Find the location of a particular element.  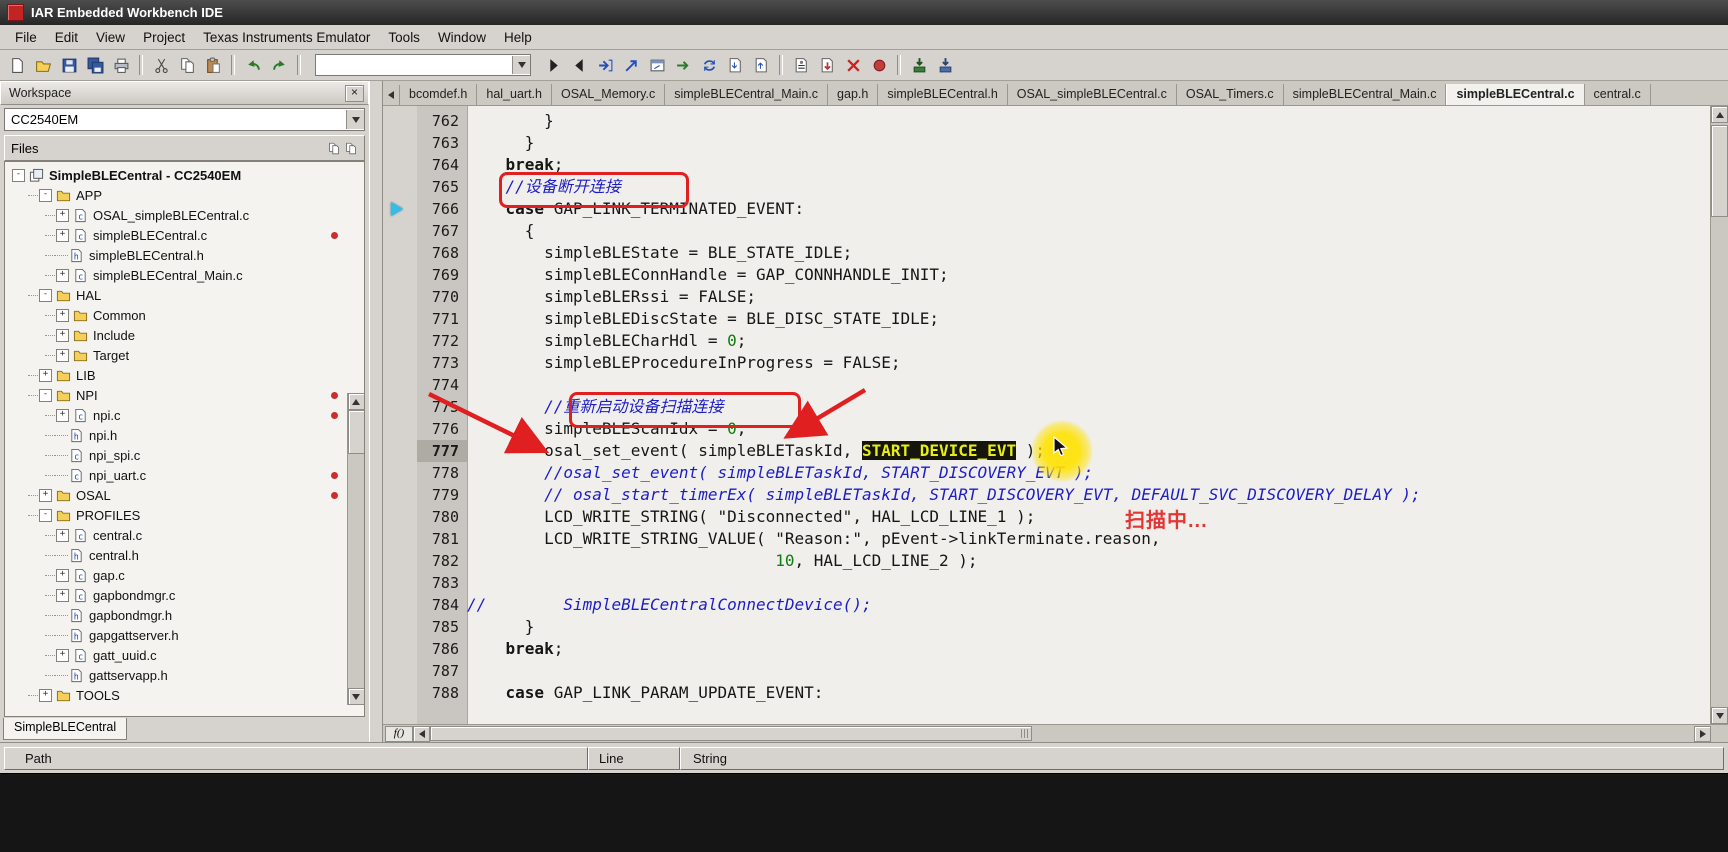

menu-item-project: Project is located at coordinates (164, 37).